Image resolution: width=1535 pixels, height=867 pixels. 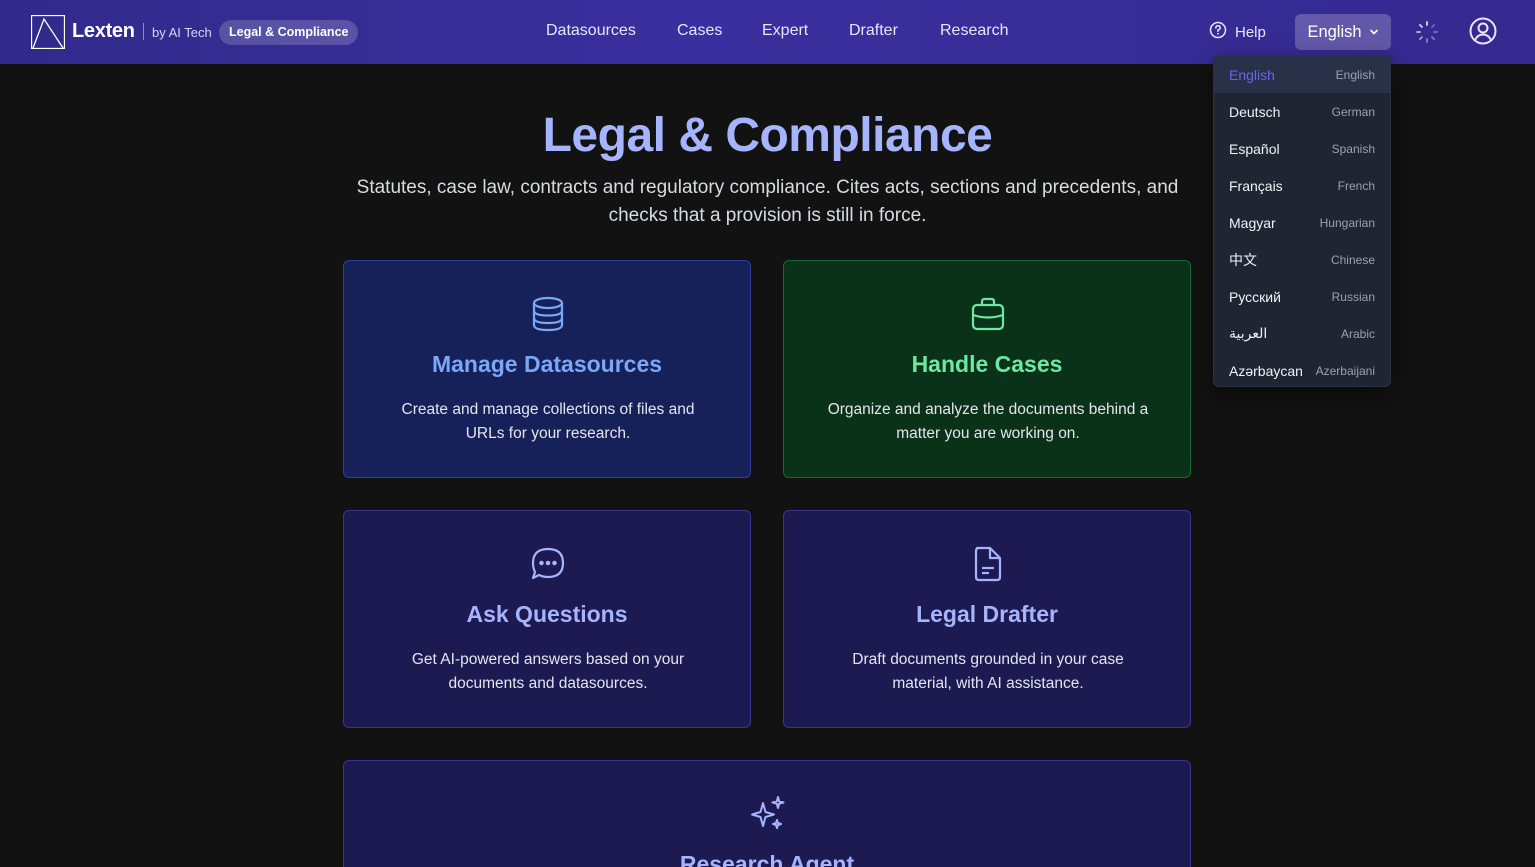 I want to click on brand-name: Lexten, so click(x=103, y=31).